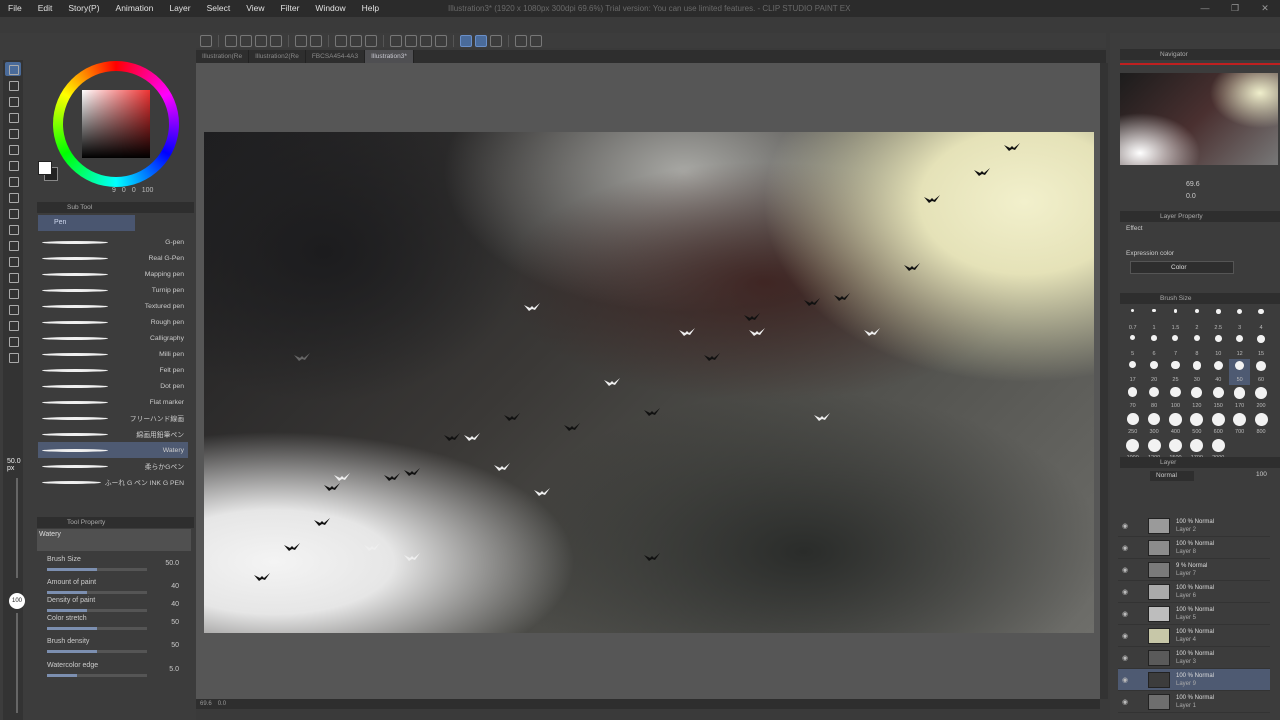 This screenshot has height=720, width=1280. What do you see at coordinates (370, 8) in the screenshot?
I see `menu-help: Help` at bounding box center [370, 8].